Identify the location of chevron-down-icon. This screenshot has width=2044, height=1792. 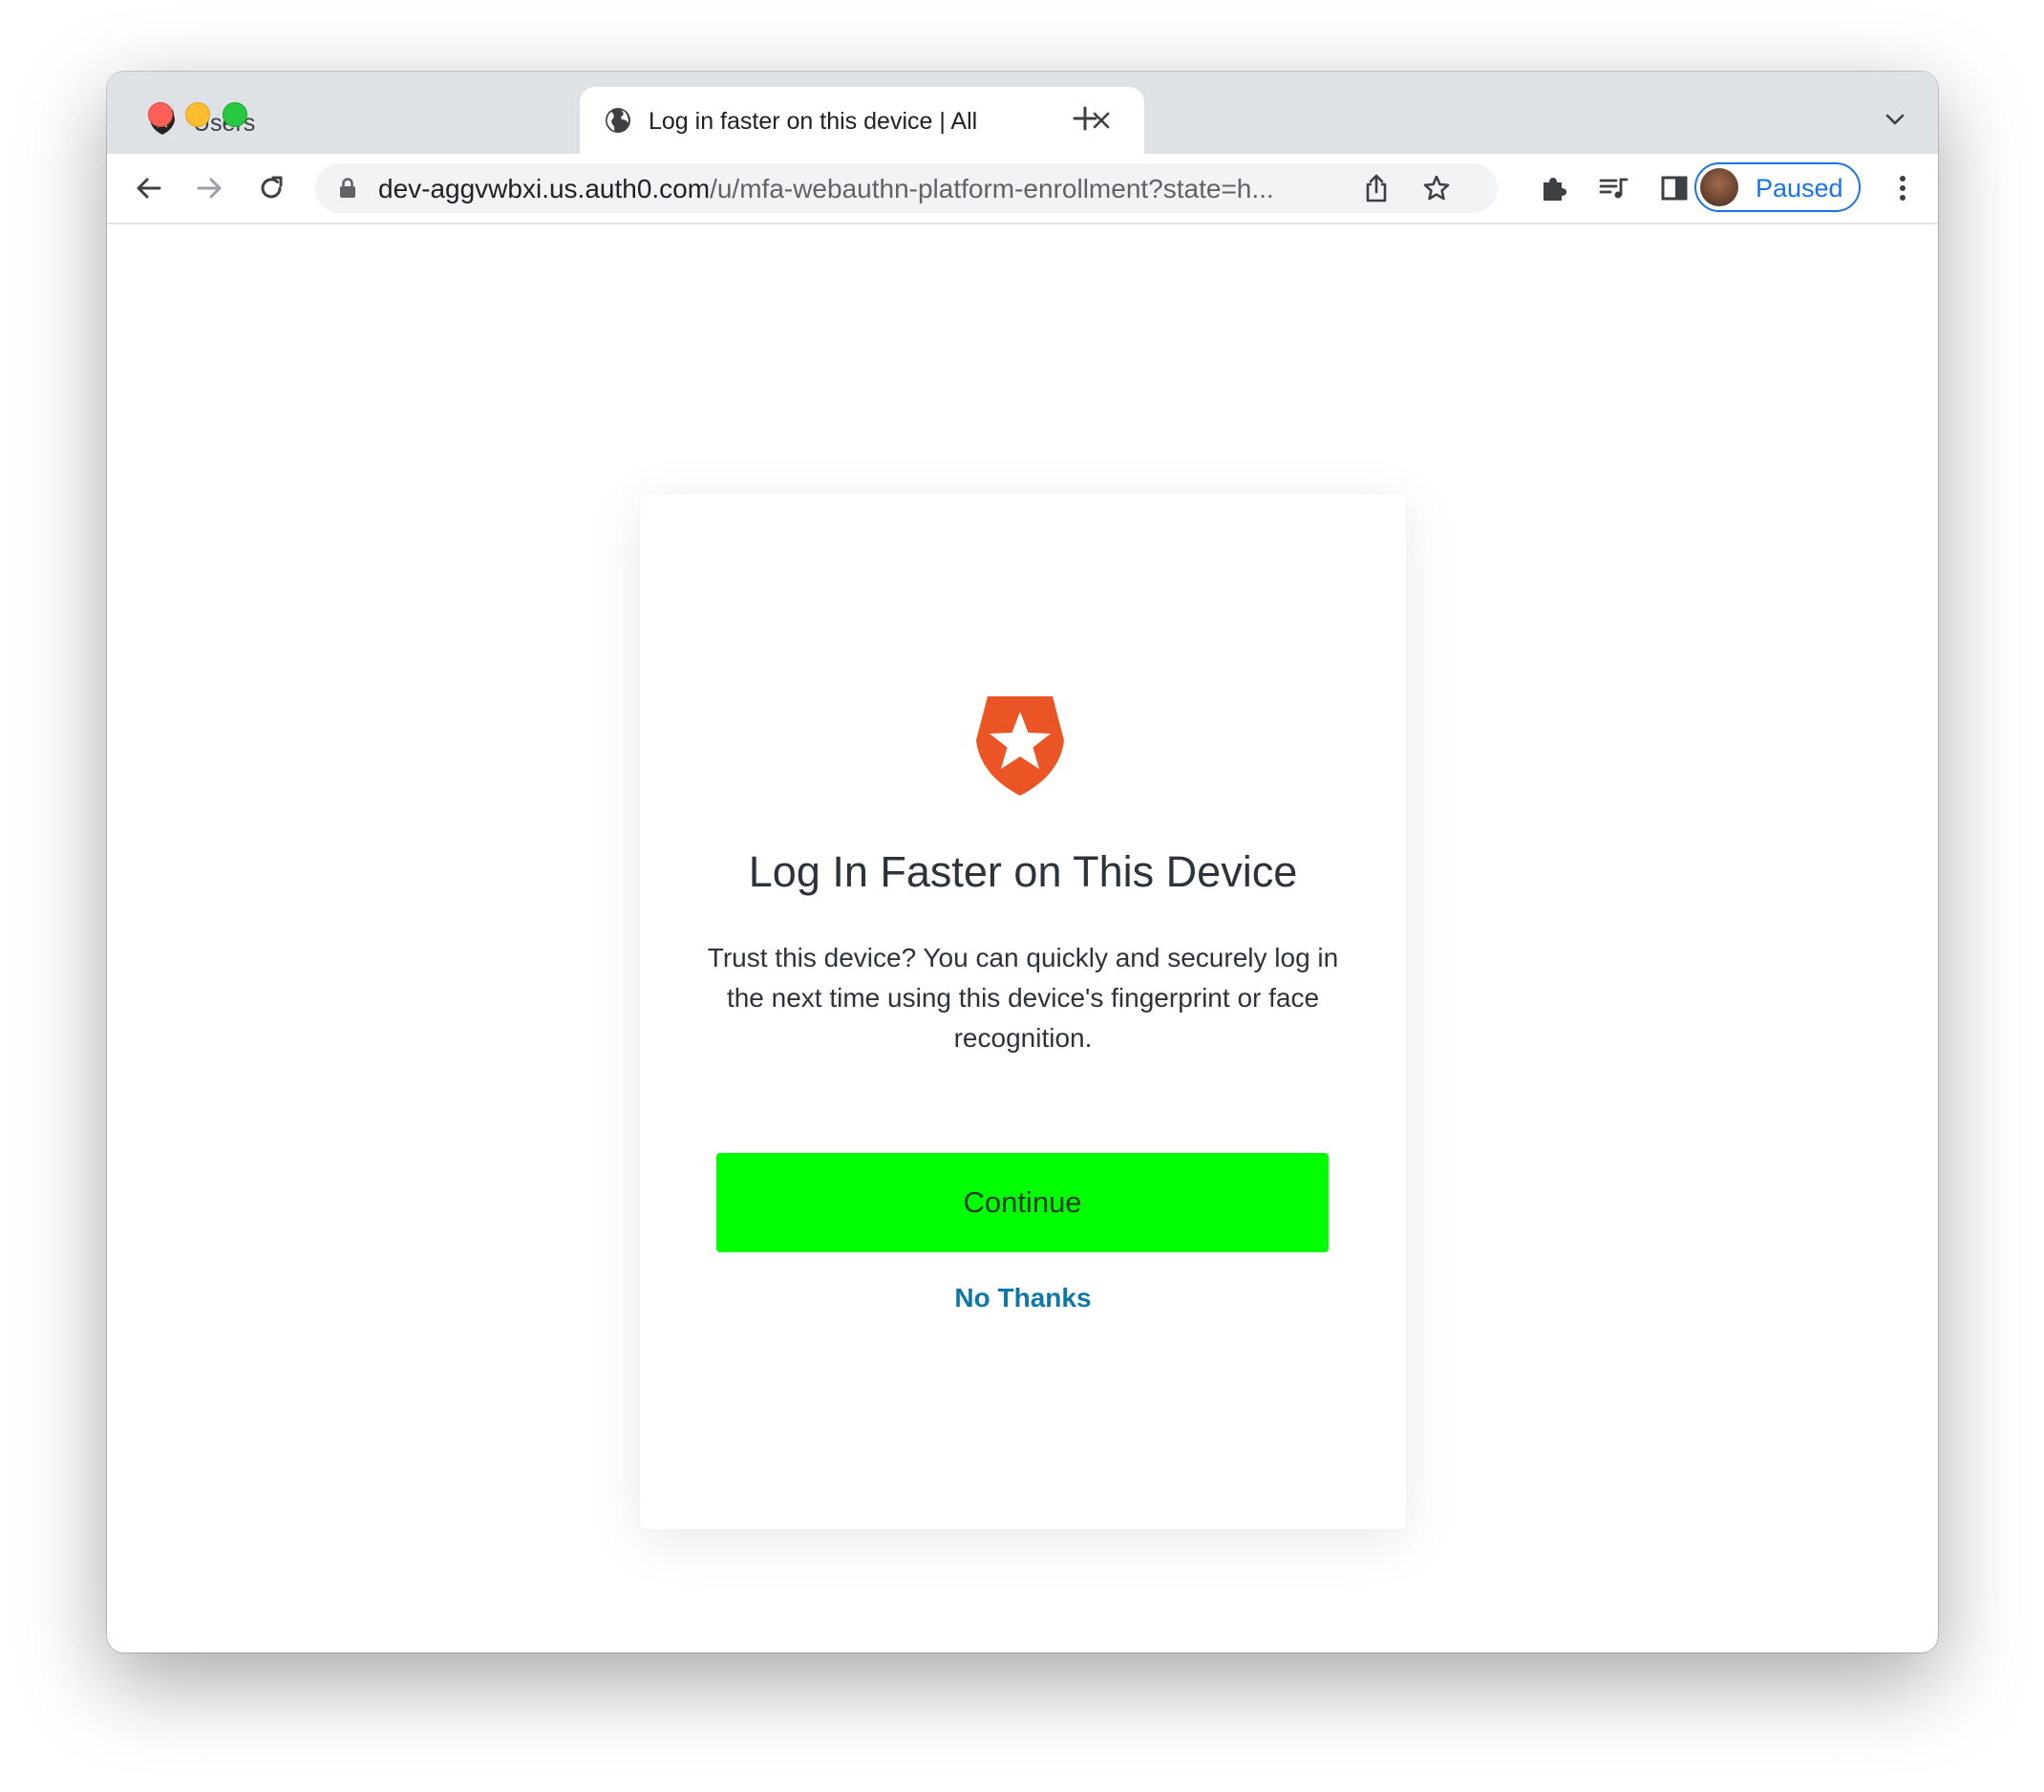
(1895, 119).